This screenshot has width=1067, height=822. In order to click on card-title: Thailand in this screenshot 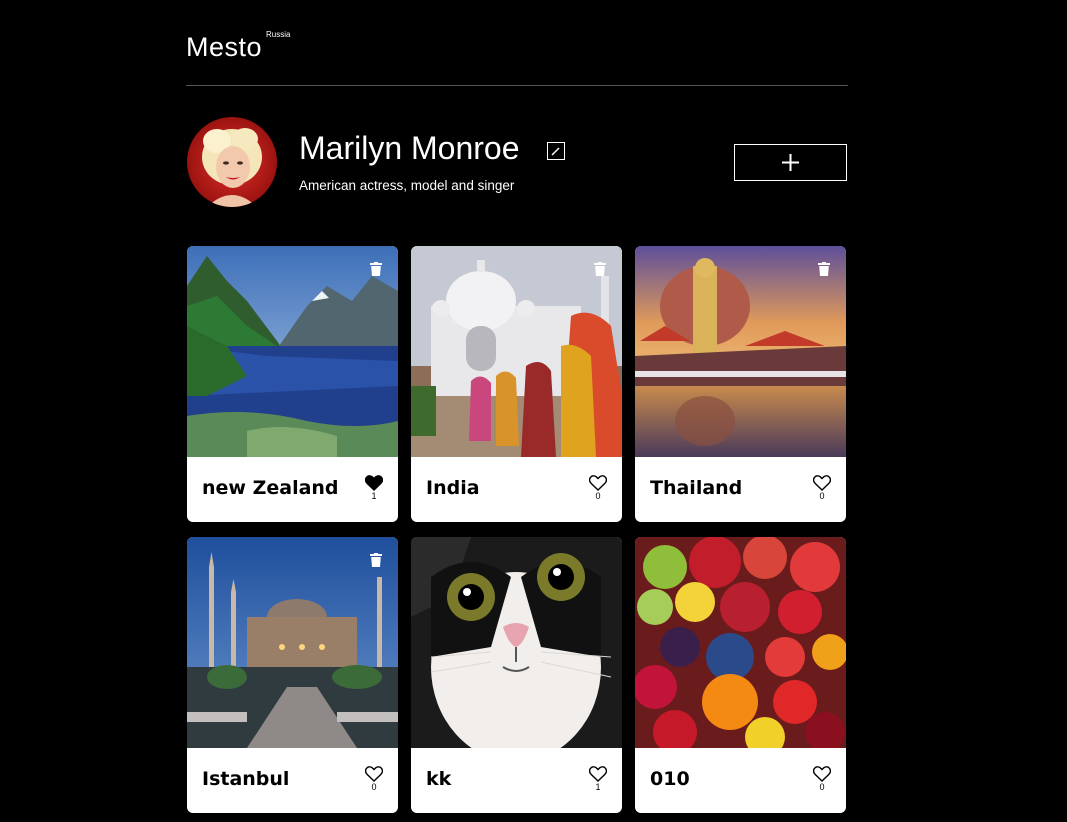, I will do `click(696, 488)`.